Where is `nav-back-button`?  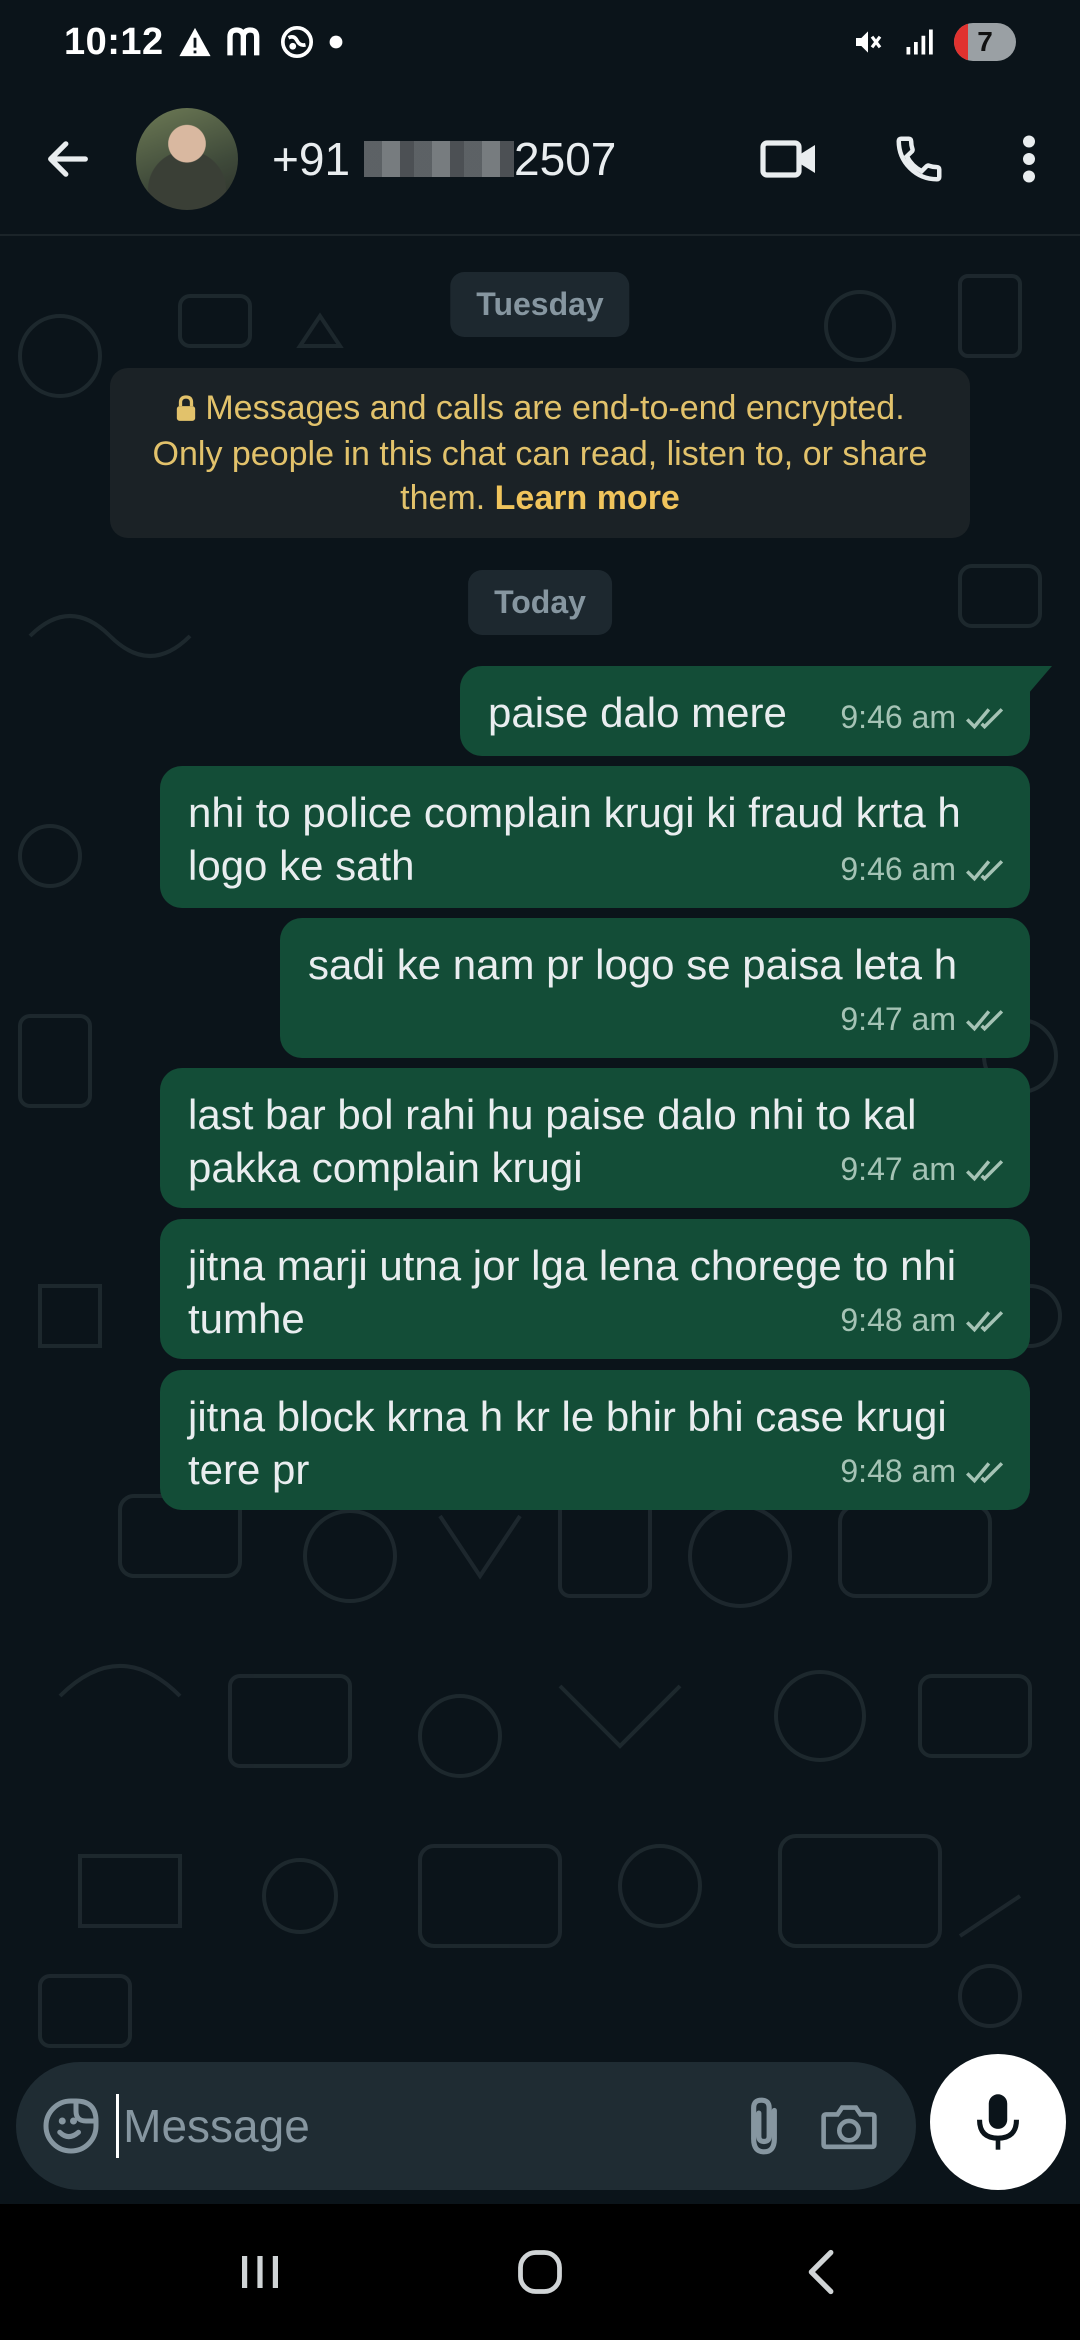
nav-back-button is located at coordinates (820, 2272).